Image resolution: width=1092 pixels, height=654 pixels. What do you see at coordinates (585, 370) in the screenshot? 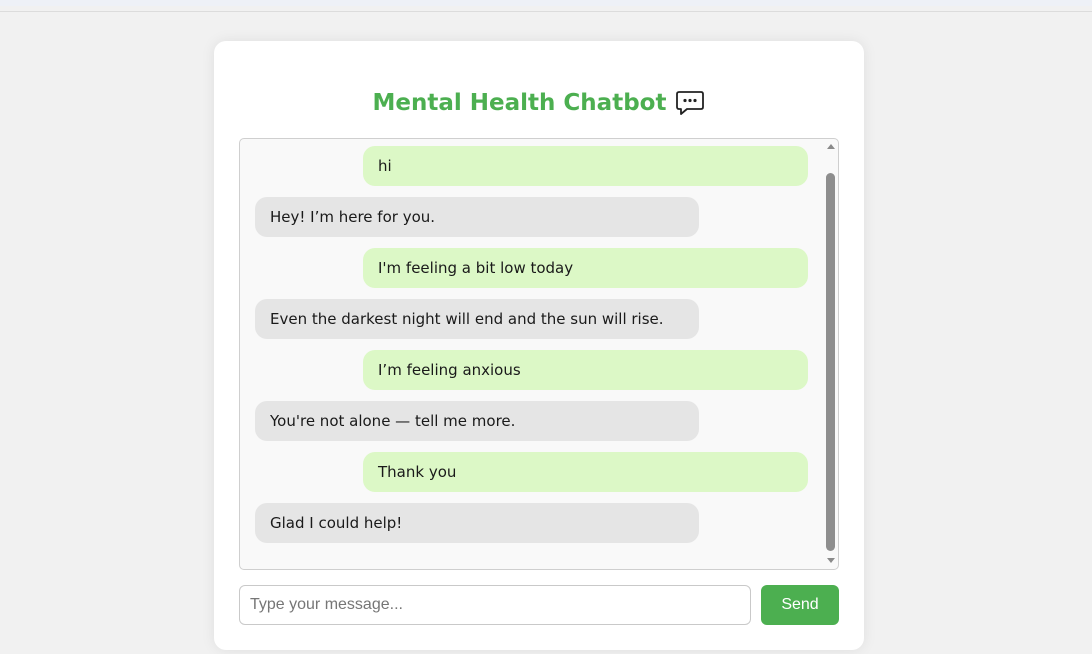
I see `user-message: I’m feeling anxious` at bounding box center [585, 370].